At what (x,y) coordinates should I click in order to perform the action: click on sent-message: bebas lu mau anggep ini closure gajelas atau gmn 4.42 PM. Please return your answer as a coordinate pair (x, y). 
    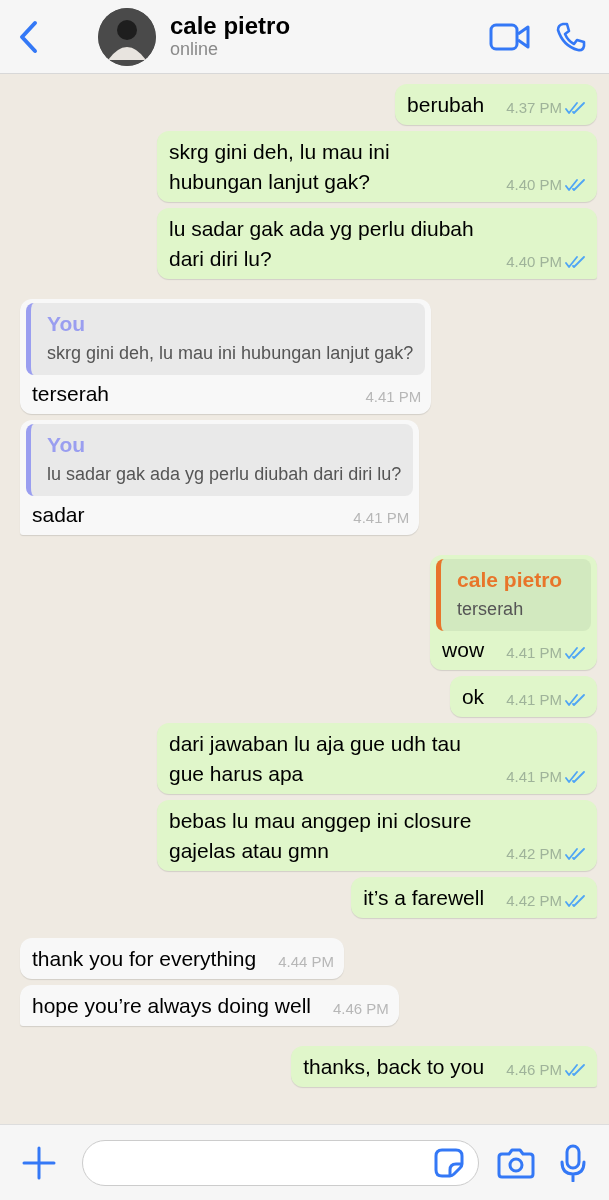
    Looking at the image, I should click on (377, 835).